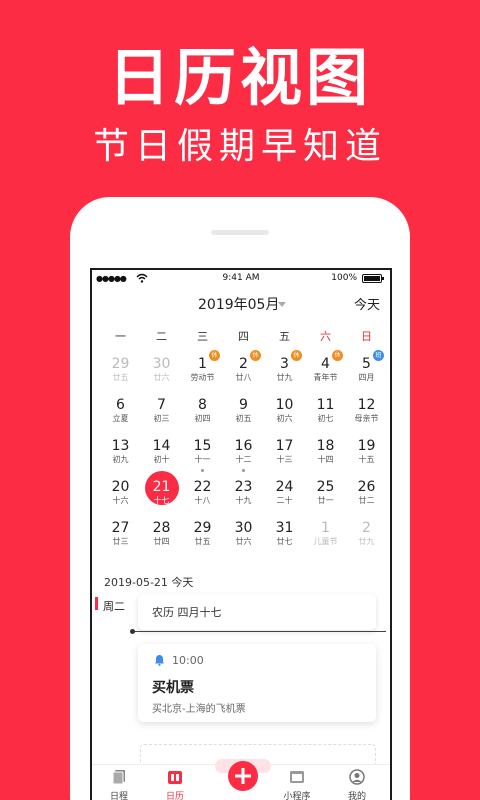 Image resolution: width=480 pixels, height=800 pixels. Describe the element at coordinates (282, 304) in the screenshot. I see `chevron-down-icon` at that location.